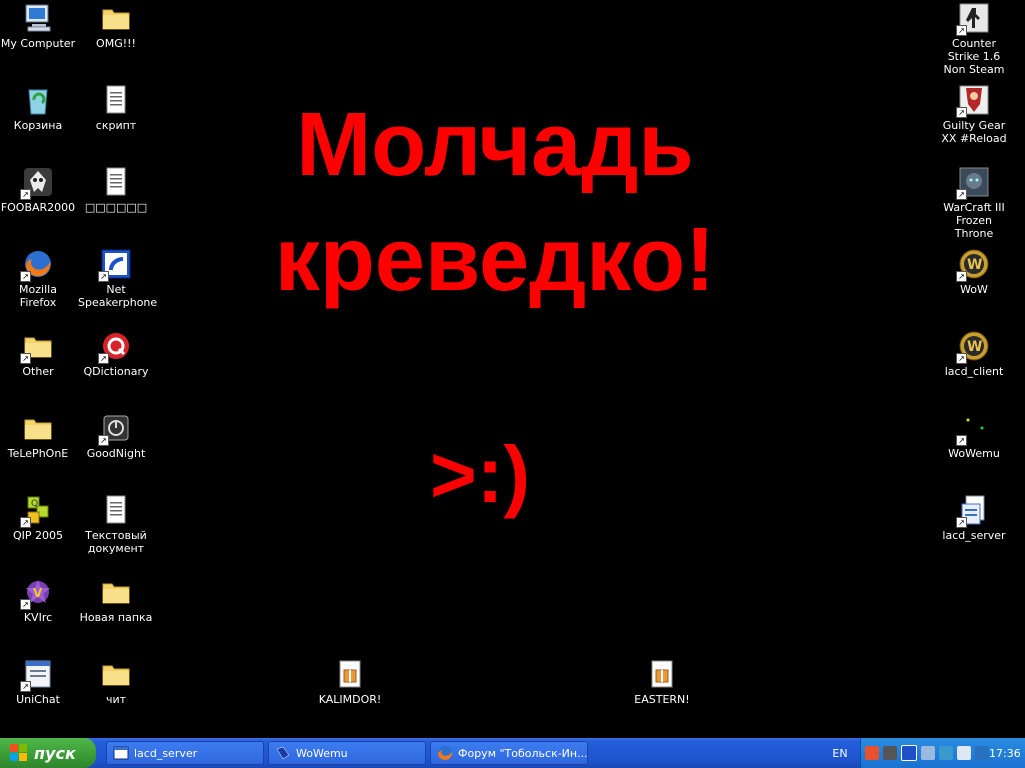  I want to click on icon-label: TeLePhOnE, so click(38, 453).